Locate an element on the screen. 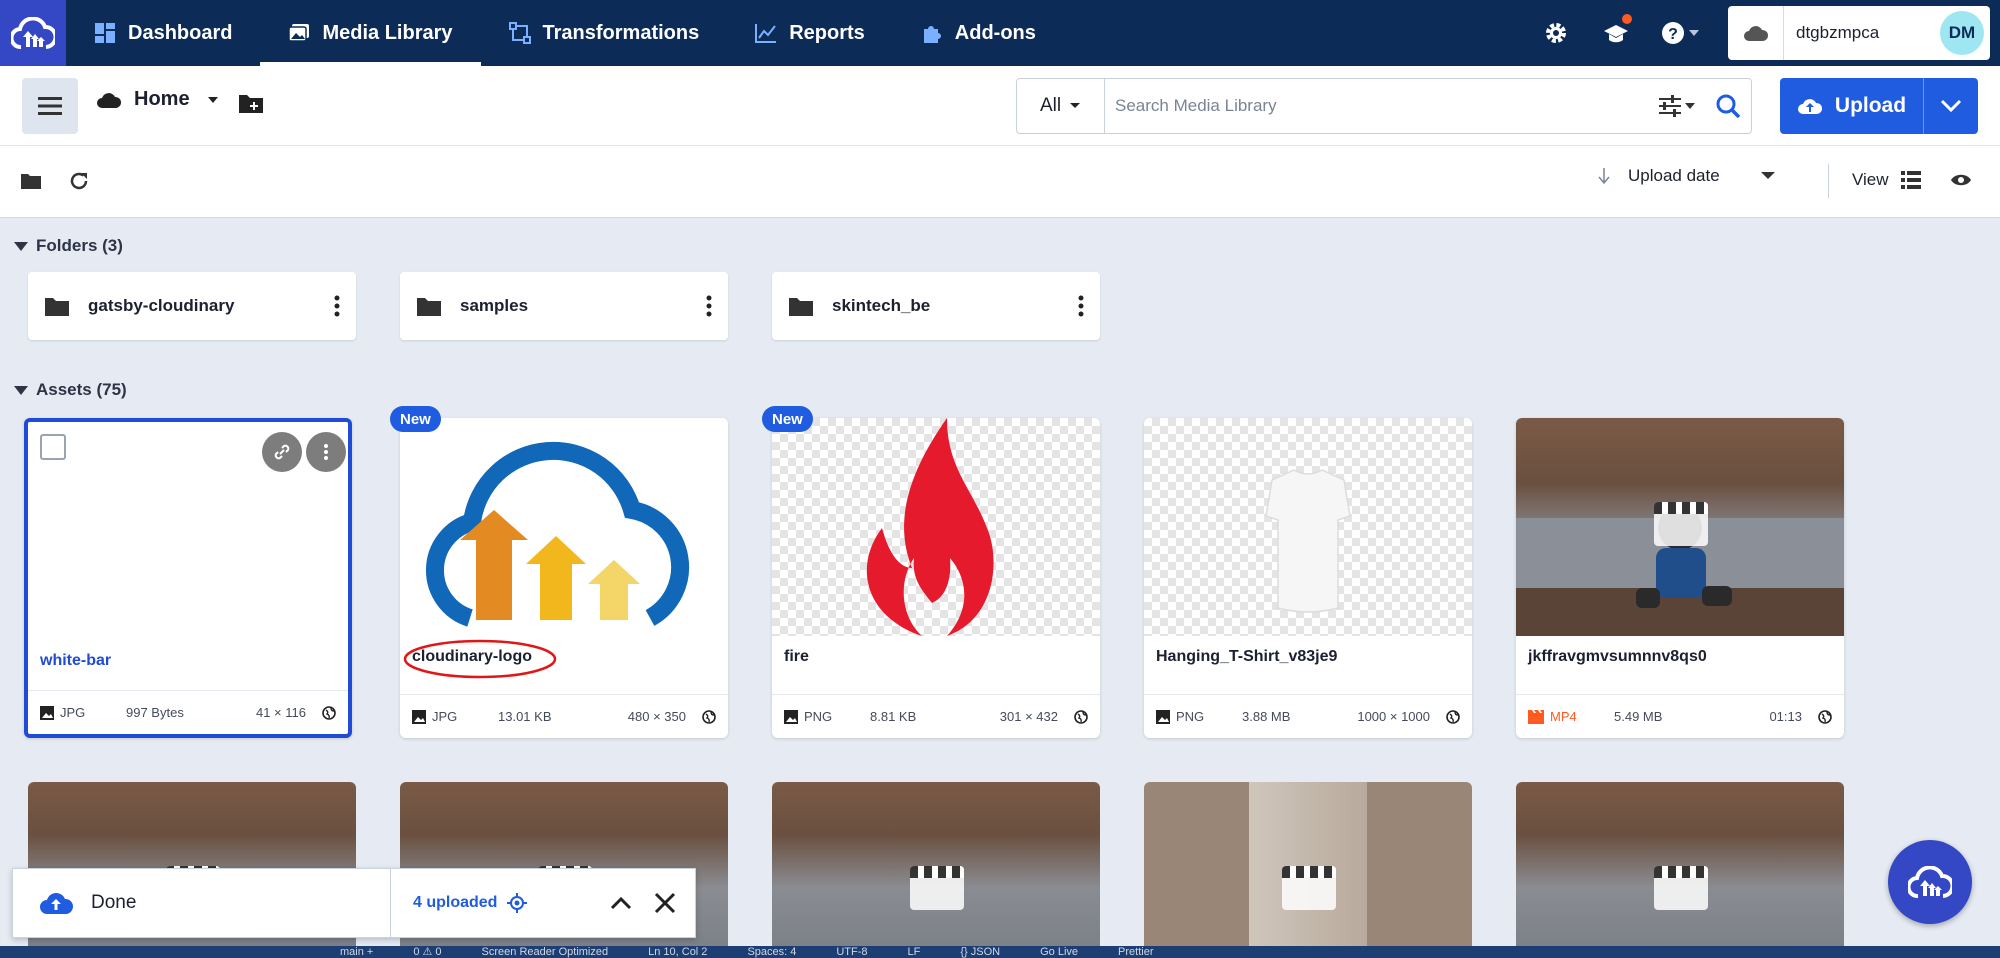 This screenshot has width=2000, height=958. asset-type: PNG is located at coordinates (1190, 716).